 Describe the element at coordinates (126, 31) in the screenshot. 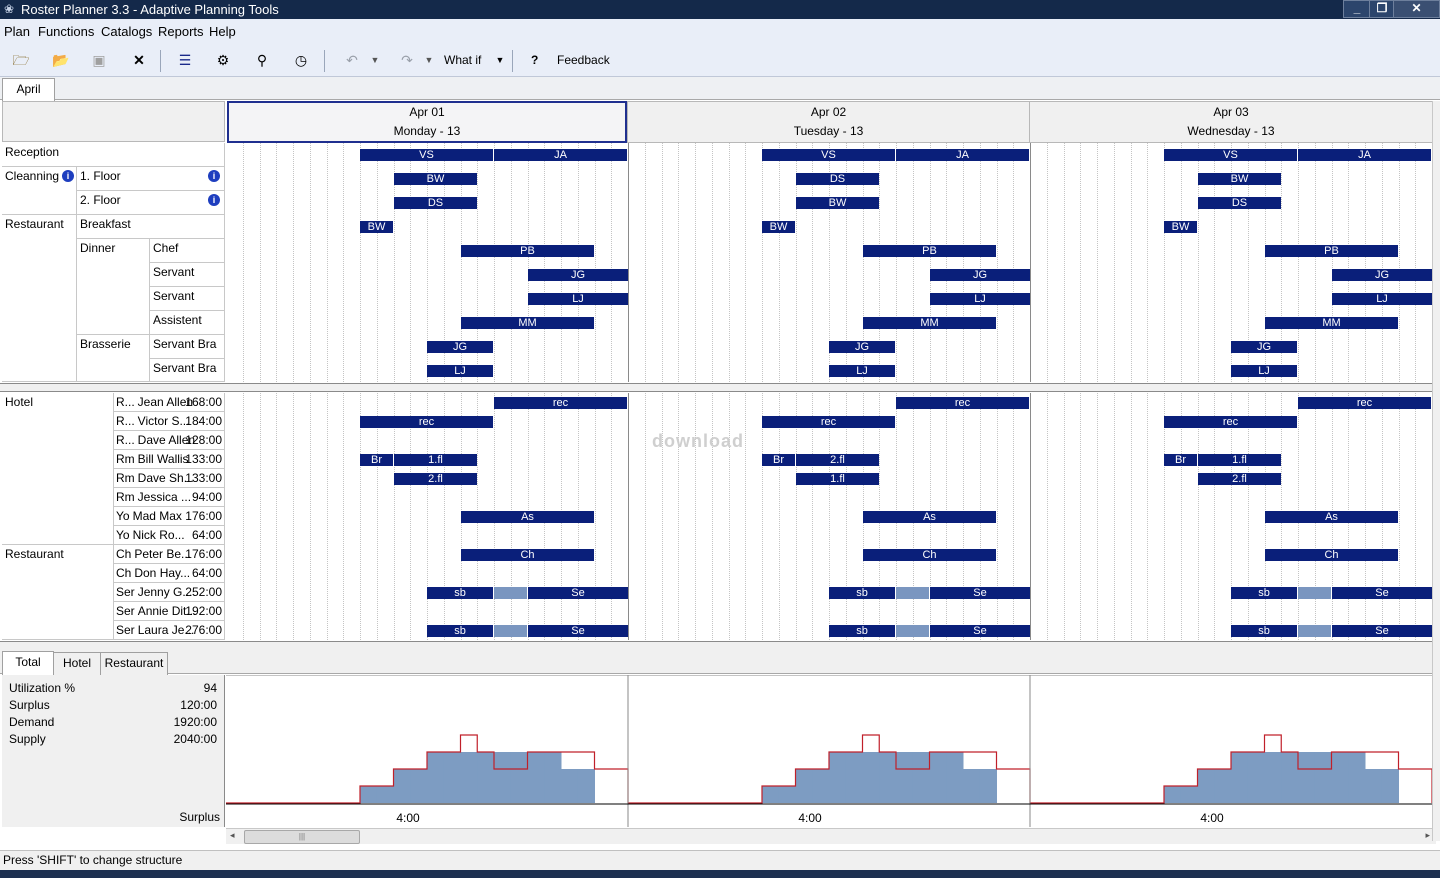

I see `menu-catalogs: Catalogs` at that location.